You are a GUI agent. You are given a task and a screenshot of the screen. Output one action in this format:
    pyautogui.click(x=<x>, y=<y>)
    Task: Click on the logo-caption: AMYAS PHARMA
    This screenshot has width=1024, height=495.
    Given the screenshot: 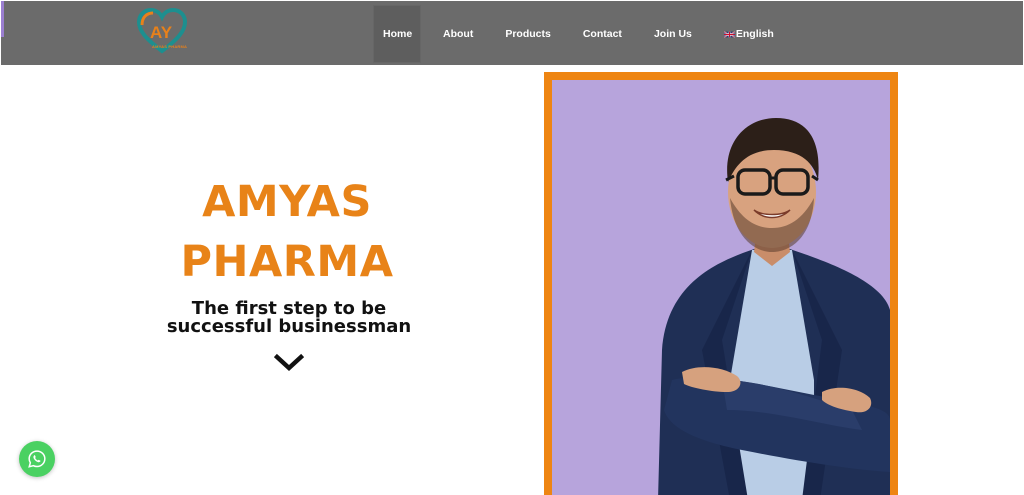 What is the action you would take?
    pyautogui.click(x=170, y=46)
    